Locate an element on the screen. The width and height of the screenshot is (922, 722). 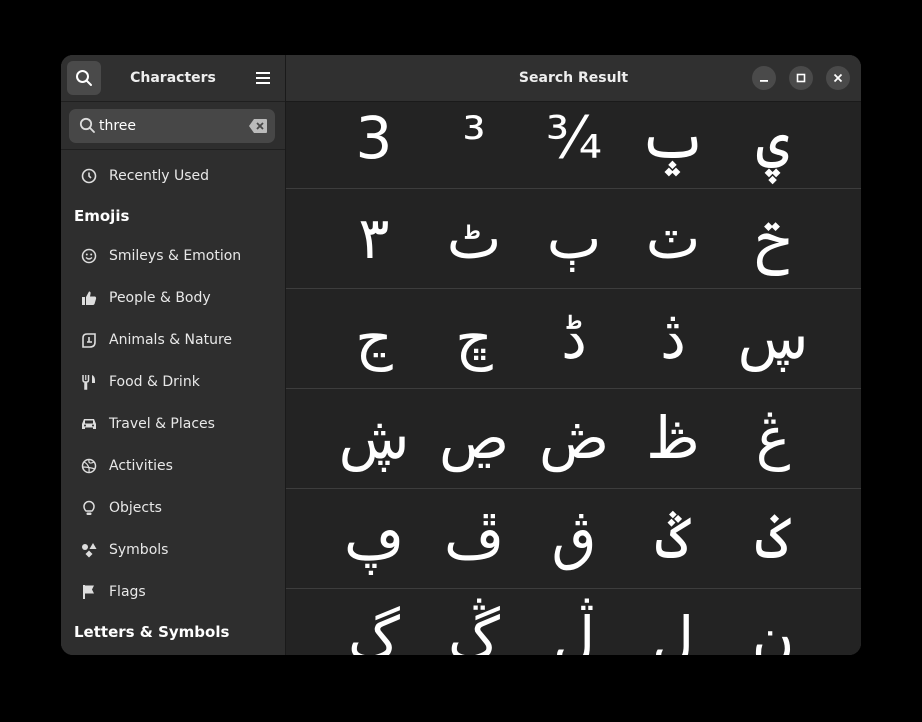
main-header: Search Result is located at coordinates (573, 78).